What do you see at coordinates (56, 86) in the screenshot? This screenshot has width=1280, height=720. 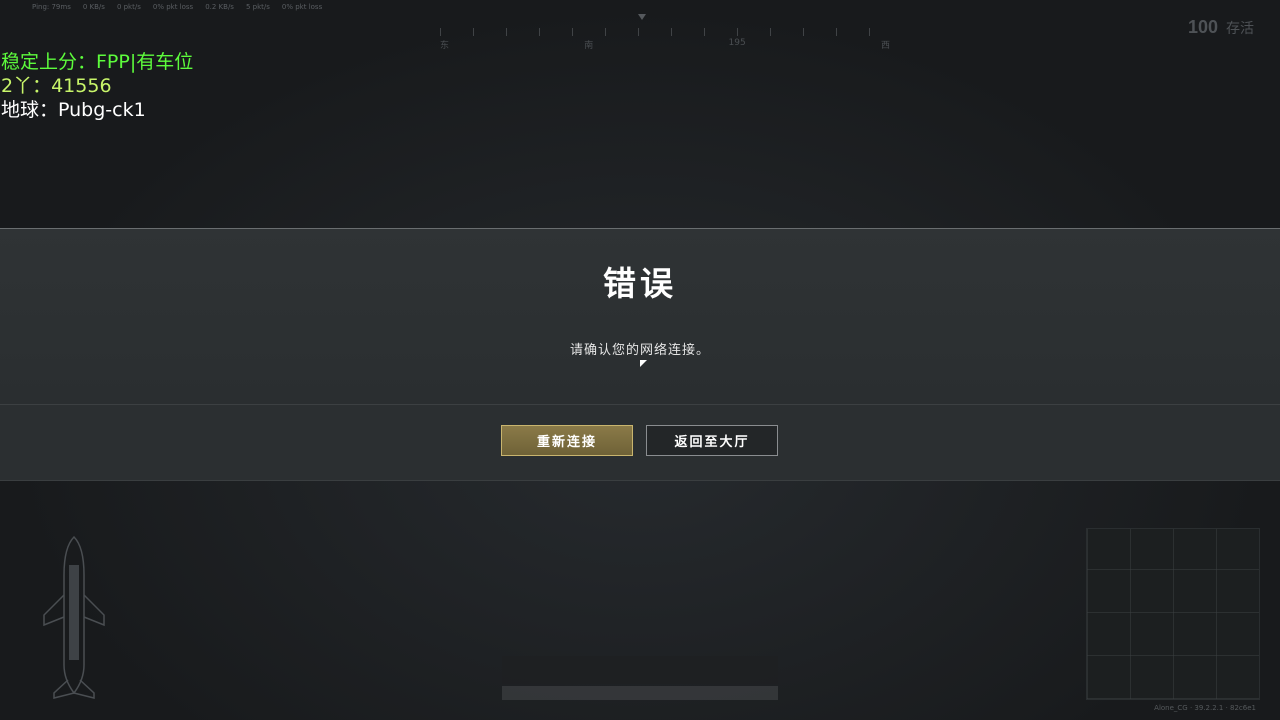 I see `overlay-line-2: 2丫：41556` at bounding box center [56, 86].